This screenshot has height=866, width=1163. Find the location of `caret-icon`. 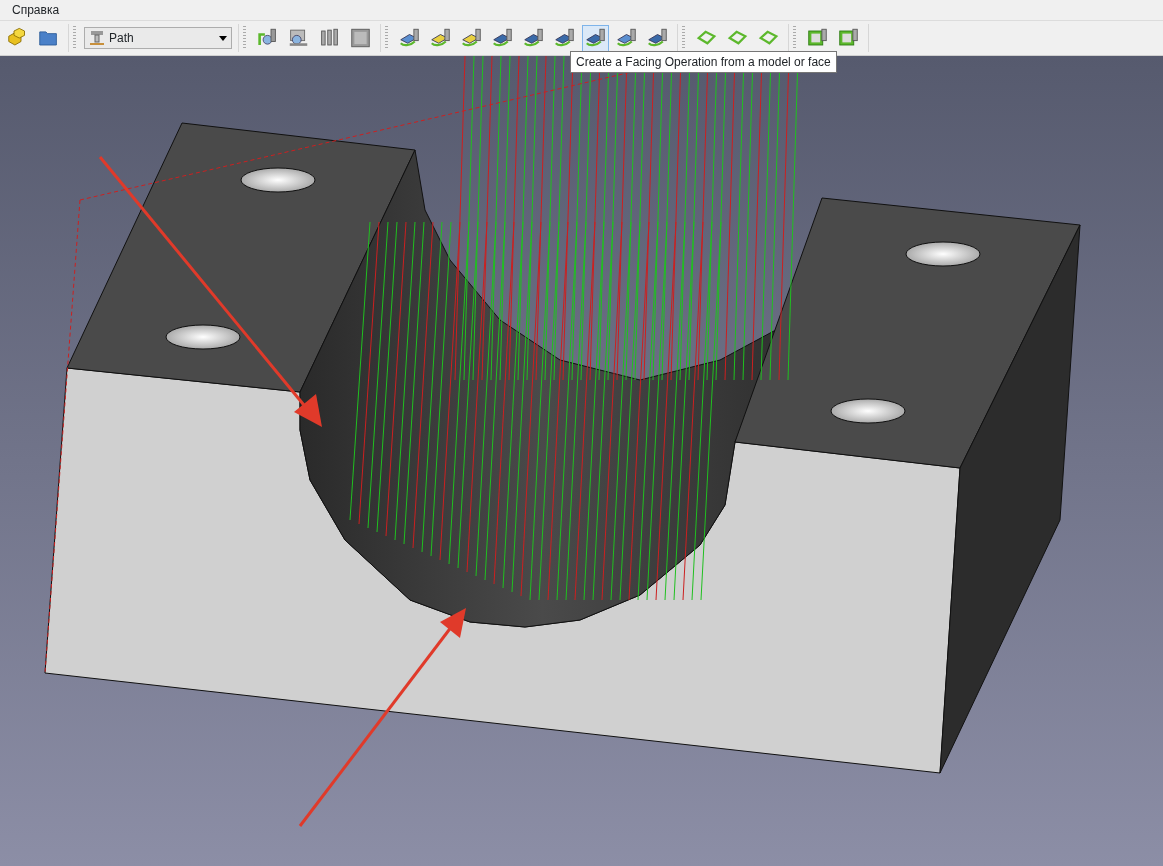

caret-icon is located at coordinates (223, 38).